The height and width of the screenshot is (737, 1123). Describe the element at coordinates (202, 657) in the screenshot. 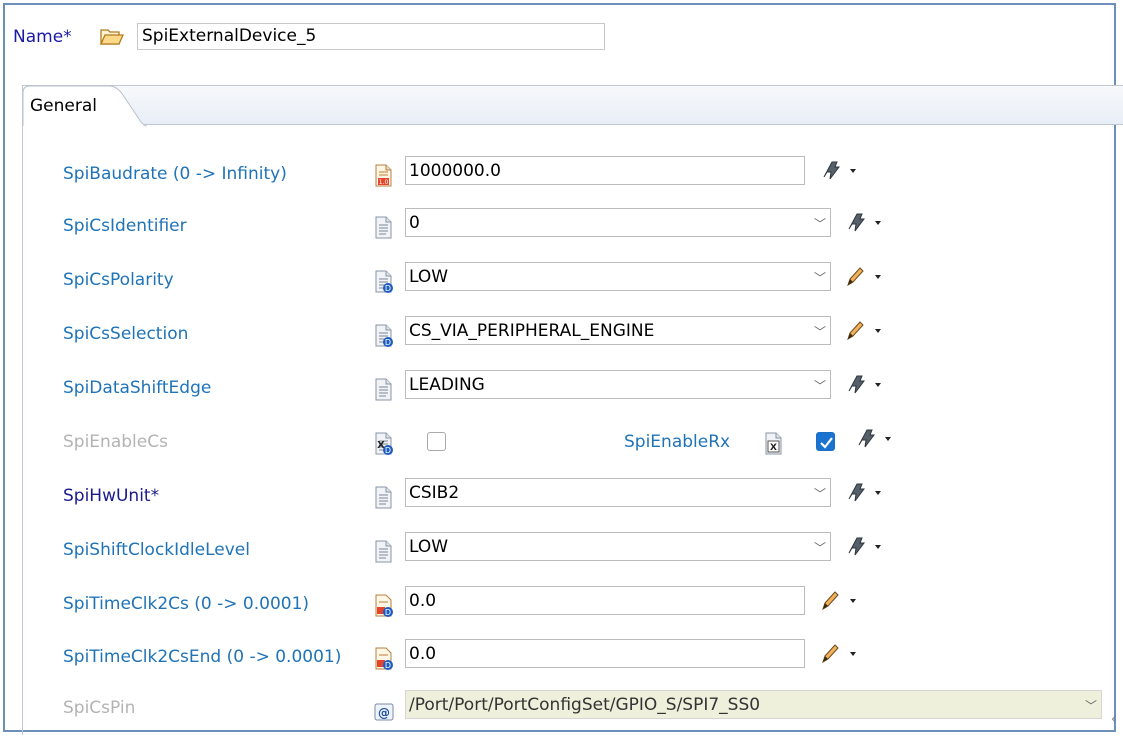

I see `param-label: SpiTimeClk2CsEnd (0 -> 0.0001)` at that location.